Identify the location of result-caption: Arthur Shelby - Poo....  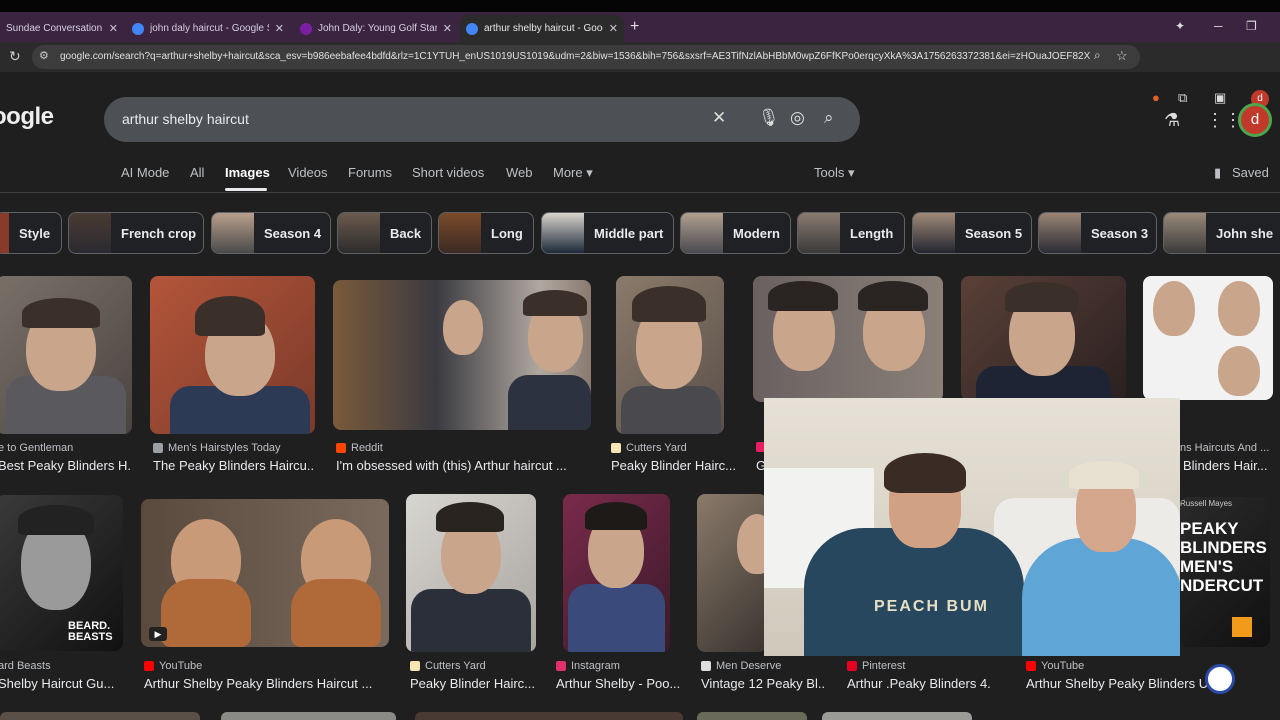
(618, 683).